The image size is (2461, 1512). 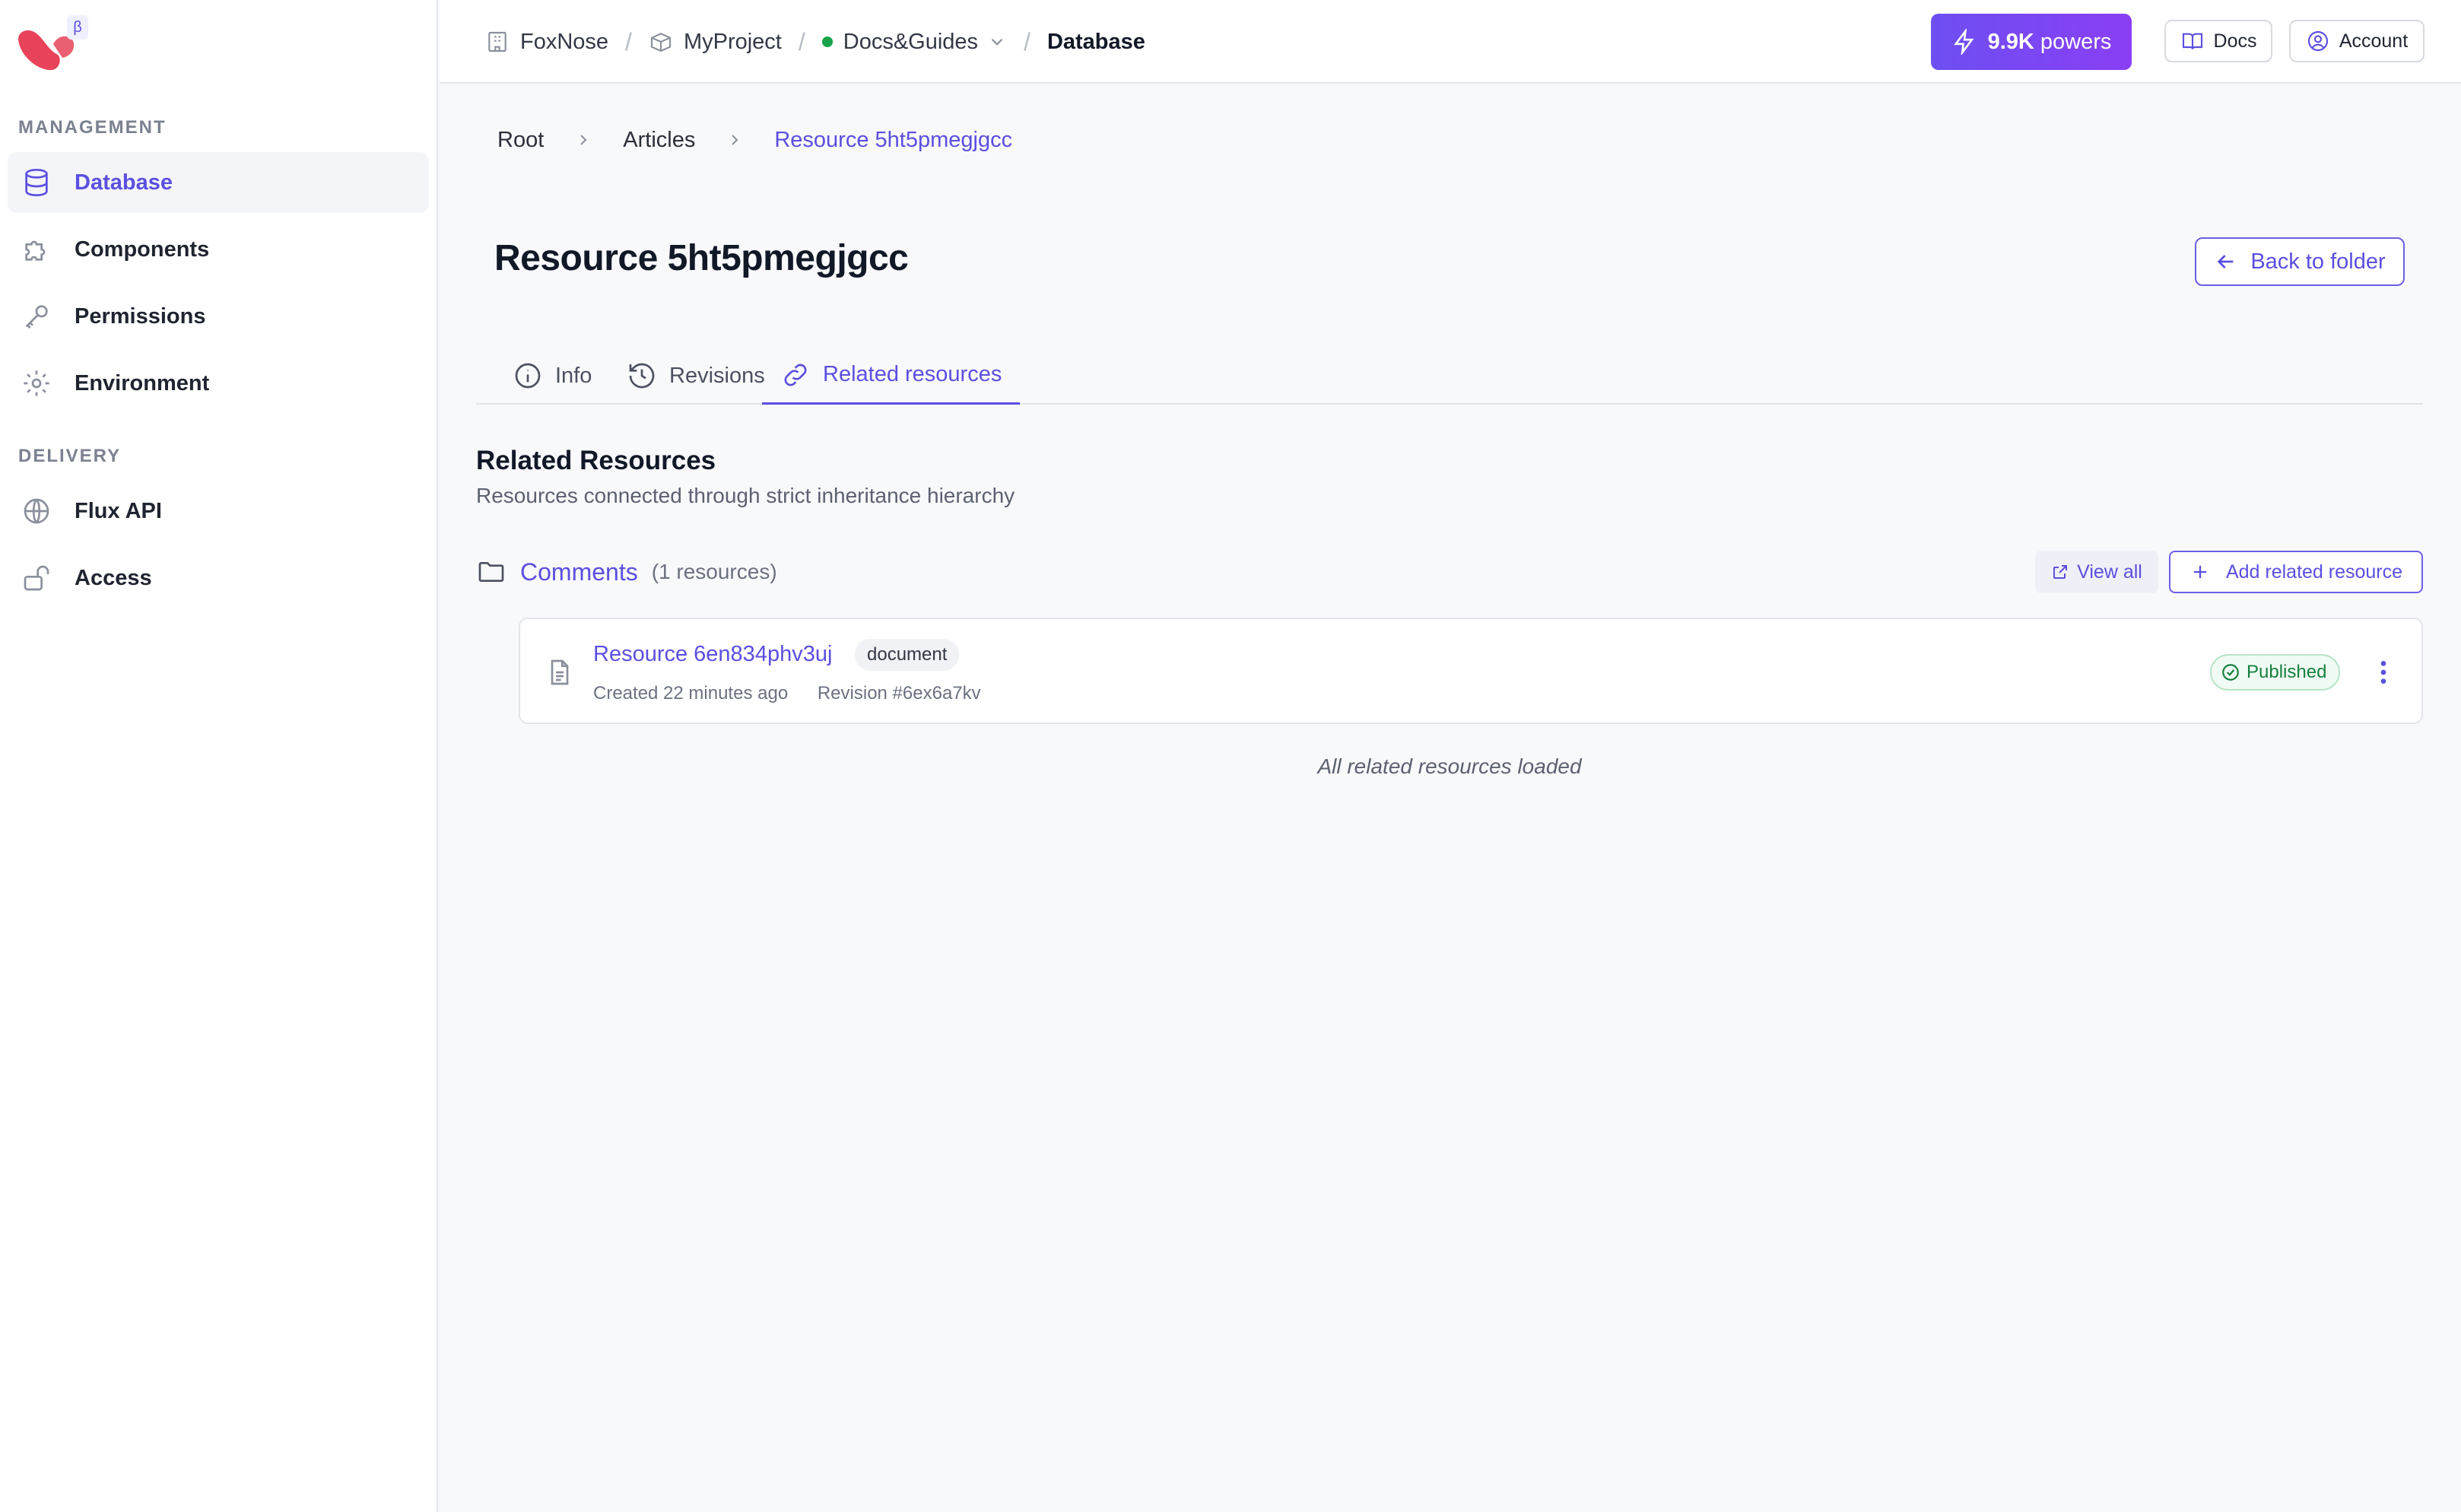 I want to click on resource-created: Created 22 minutes ago, so click(x=691, y=693).